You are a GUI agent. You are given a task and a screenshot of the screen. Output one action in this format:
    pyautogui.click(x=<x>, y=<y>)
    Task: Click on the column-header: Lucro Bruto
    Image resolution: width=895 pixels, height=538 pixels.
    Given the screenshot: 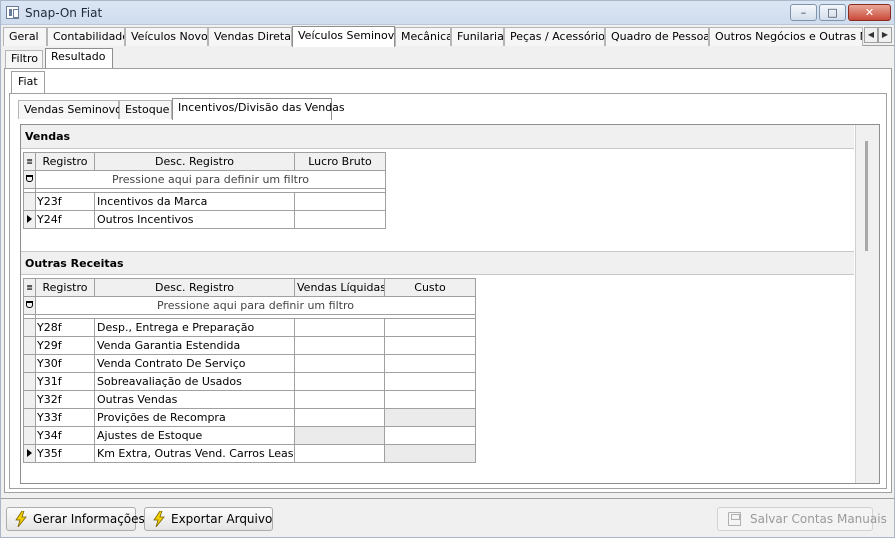 What is the action you would take?
    pyautogui.click(x=340, y=161)
    